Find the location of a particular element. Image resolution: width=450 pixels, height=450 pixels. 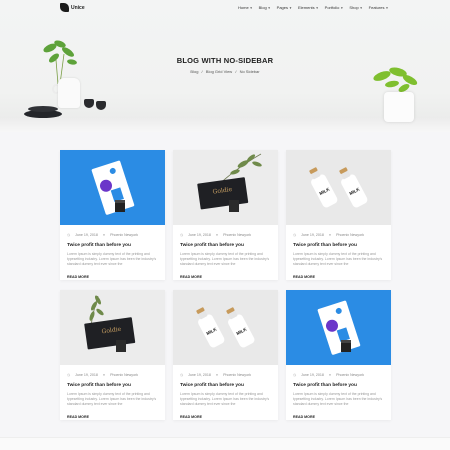

menu-item-label: Portfolio is located at coordinates (332, 7).